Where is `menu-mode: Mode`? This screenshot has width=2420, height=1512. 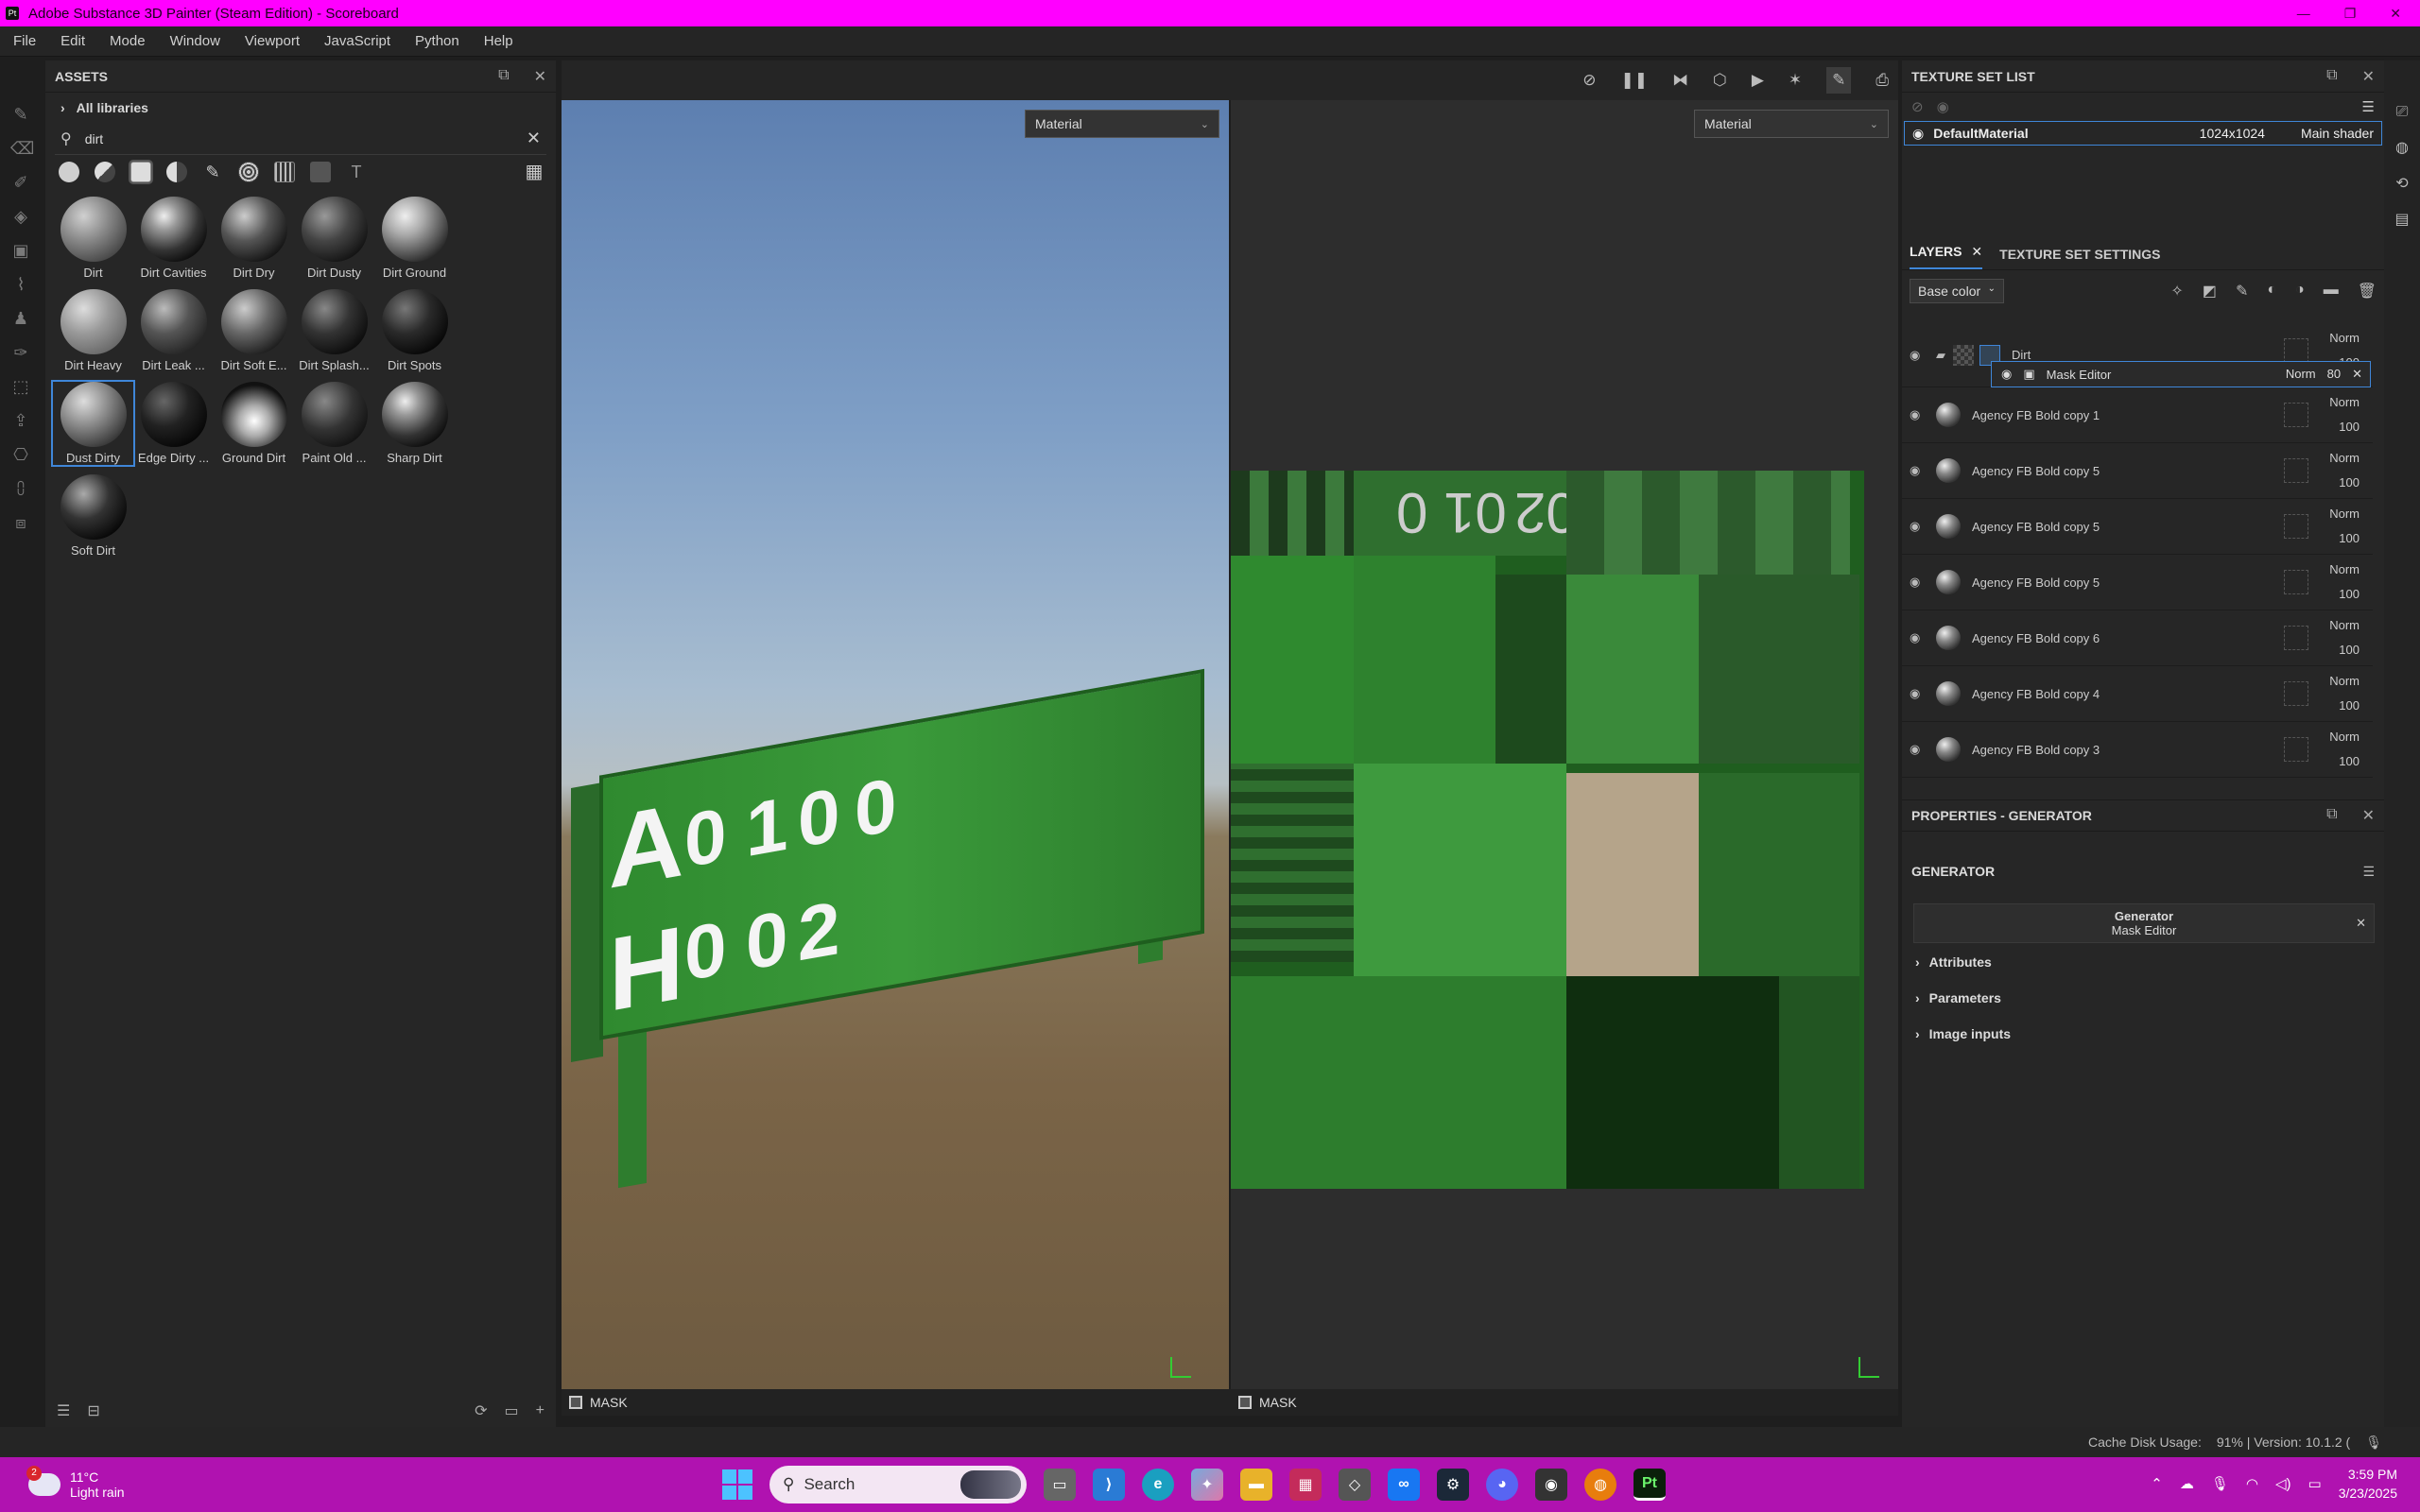
menu-mode: Mode is located at coordinates (128, 41).